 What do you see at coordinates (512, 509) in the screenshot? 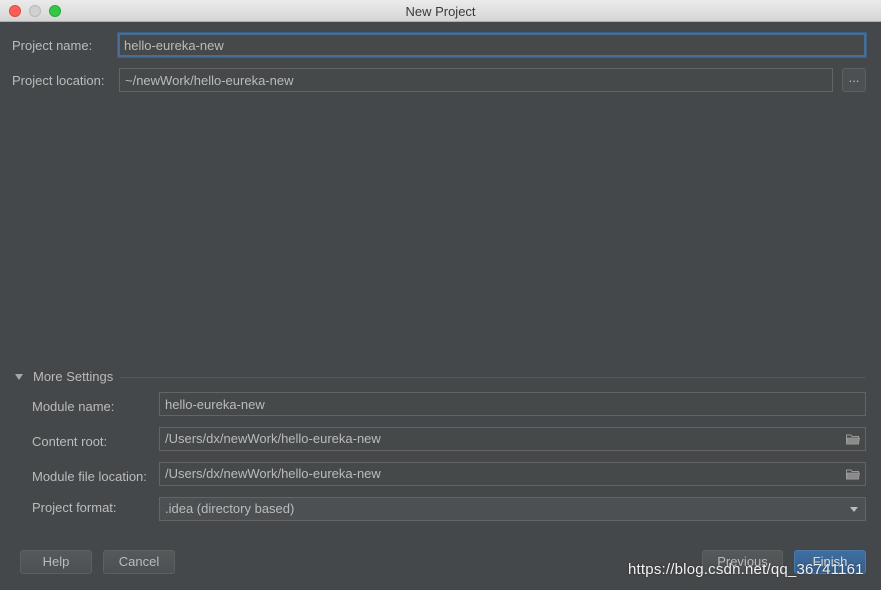
I see `project-format-select: .idea (directory based)` at bounding box center [512, 509].